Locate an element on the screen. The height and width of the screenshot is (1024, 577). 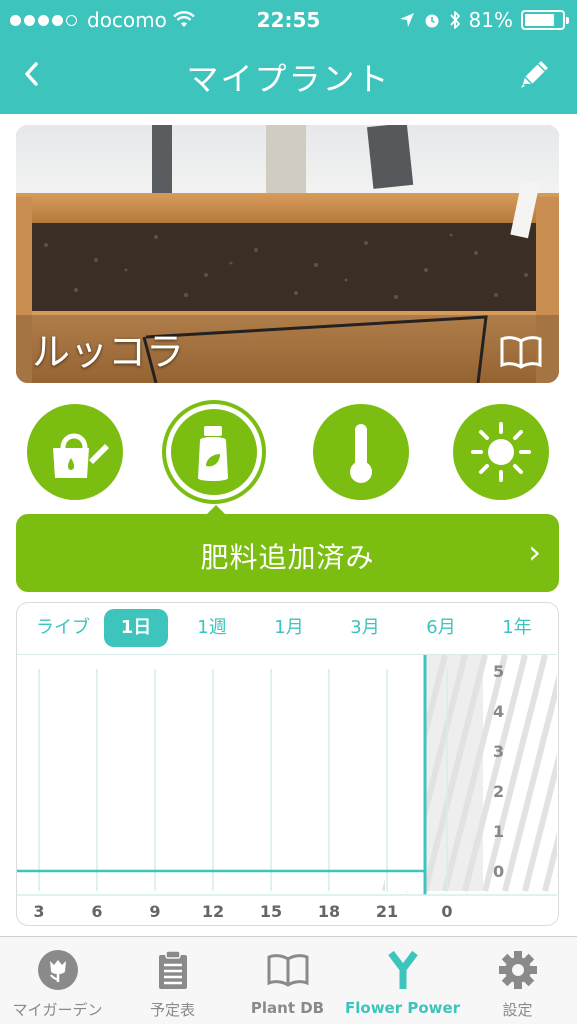
category-light is located at coordinates (501, 452).